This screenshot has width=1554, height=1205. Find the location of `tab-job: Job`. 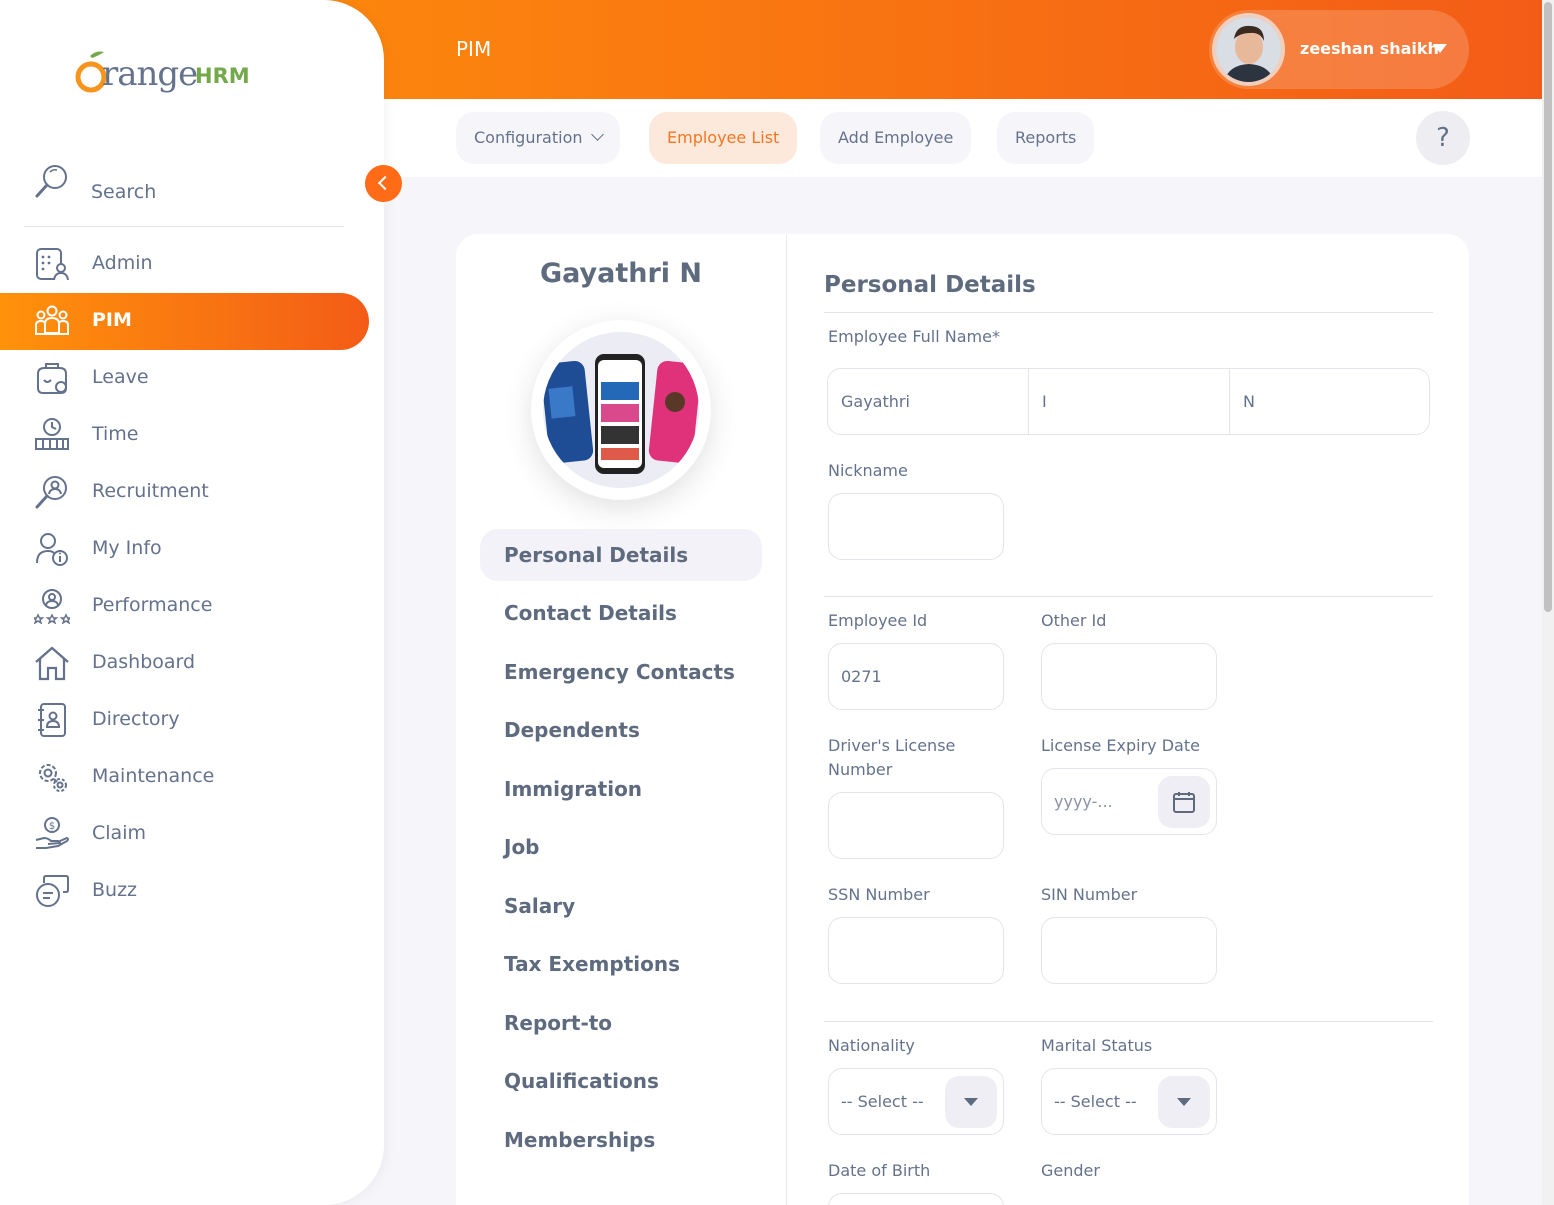

tab-job: Job is located at coordinates (621, 847).